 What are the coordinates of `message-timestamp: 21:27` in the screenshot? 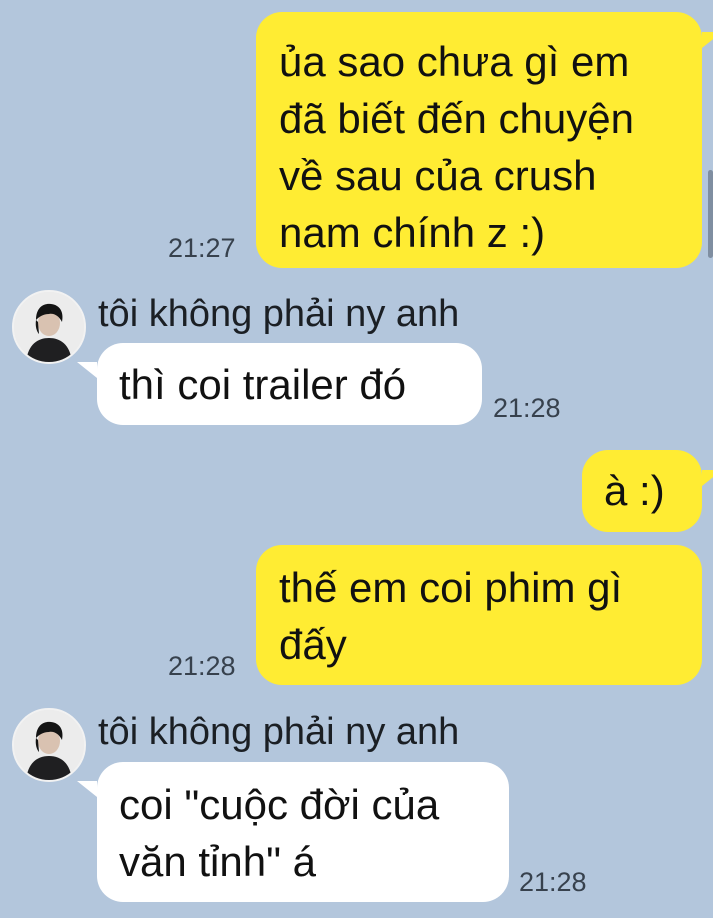 It's located at (202, 248).